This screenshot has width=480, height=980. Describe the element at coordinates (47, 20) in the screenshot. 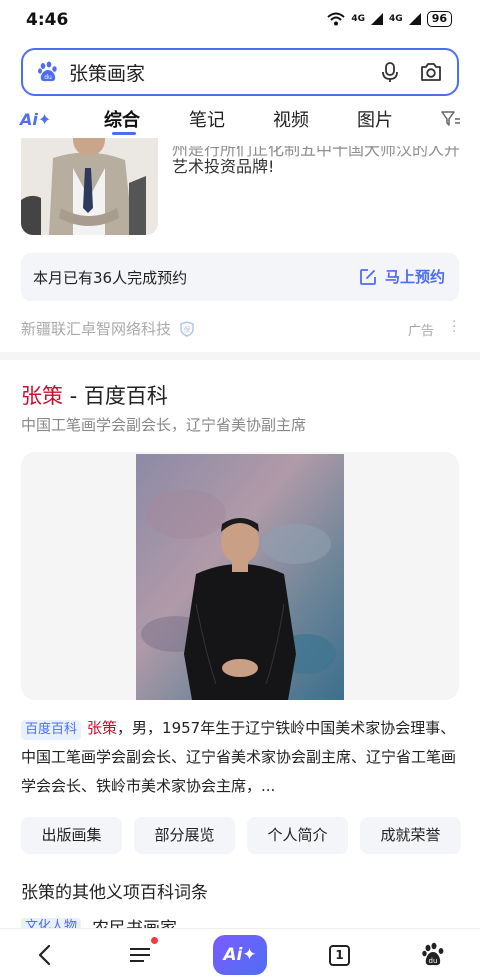

I see `clock: 4:46` at that location.